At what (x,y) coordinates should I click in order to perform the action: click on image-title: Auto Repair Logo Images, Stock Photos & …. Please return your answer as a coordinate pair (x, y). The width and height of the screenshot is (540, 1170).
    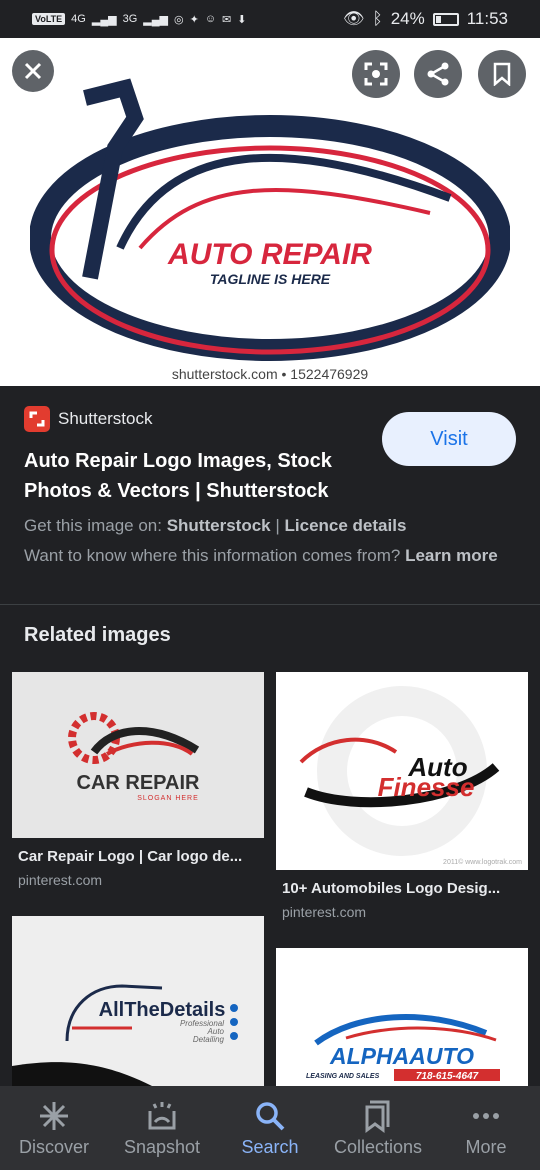
    Looking at the image, I should click on (194, 476).